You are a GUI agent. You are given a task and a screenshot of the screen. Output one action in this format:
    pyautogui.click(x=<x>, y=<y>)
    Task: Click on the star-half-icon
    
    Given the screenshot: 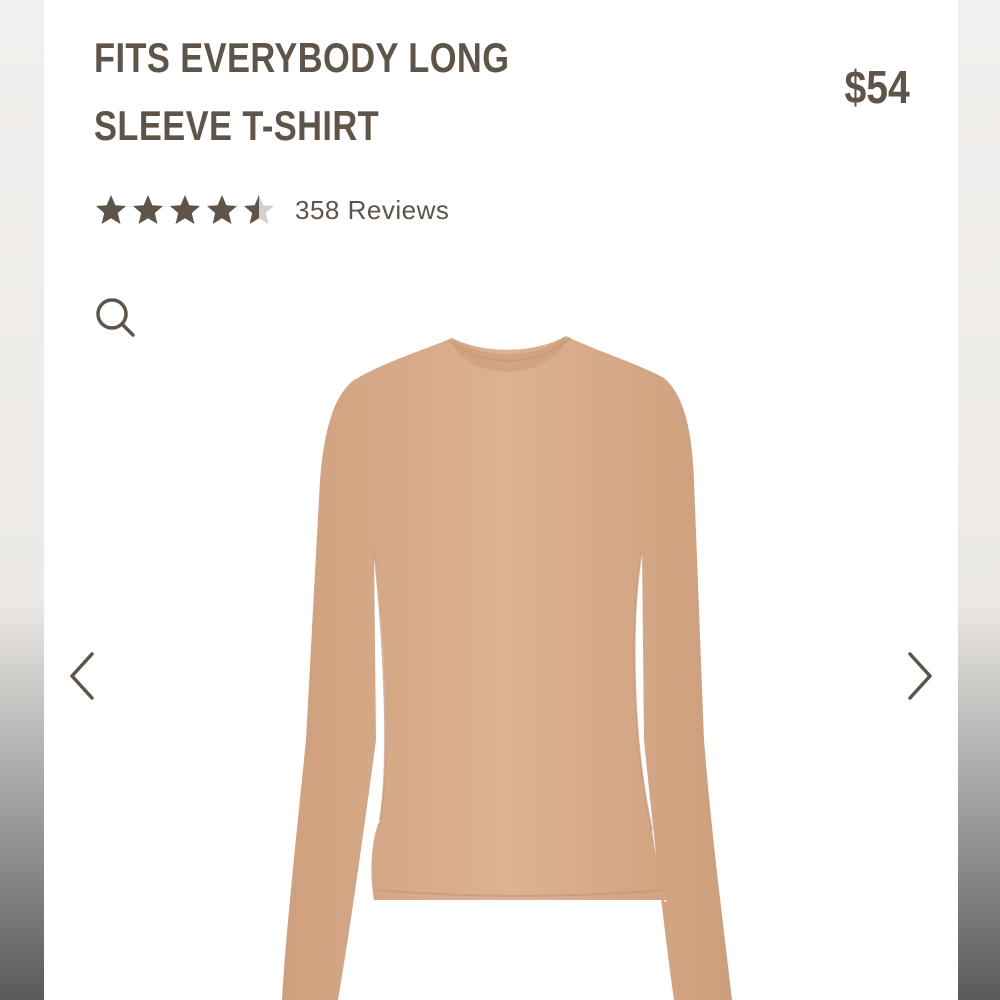 What is the action you would take?
    pyautogui.click(x=259, y=209)
    